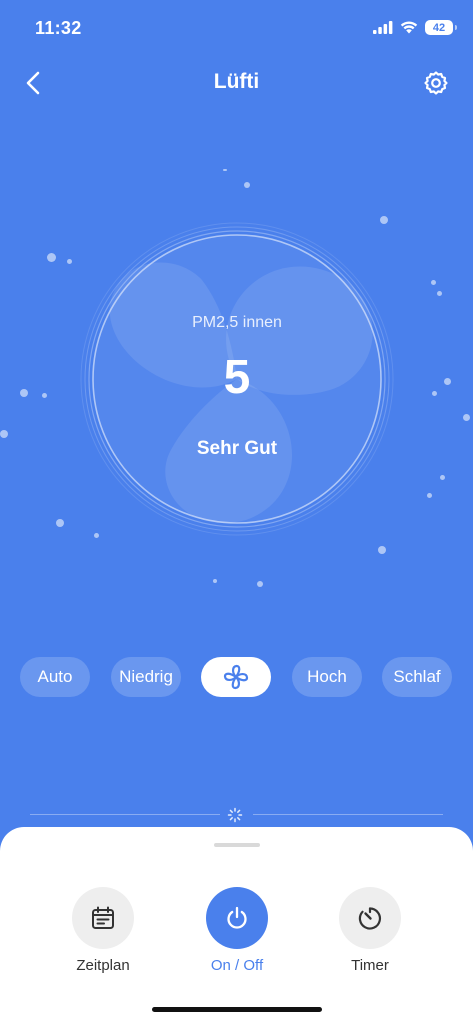 This screenshot has height=1024, width=473. I want to click on power-circle, so click(237, 918).